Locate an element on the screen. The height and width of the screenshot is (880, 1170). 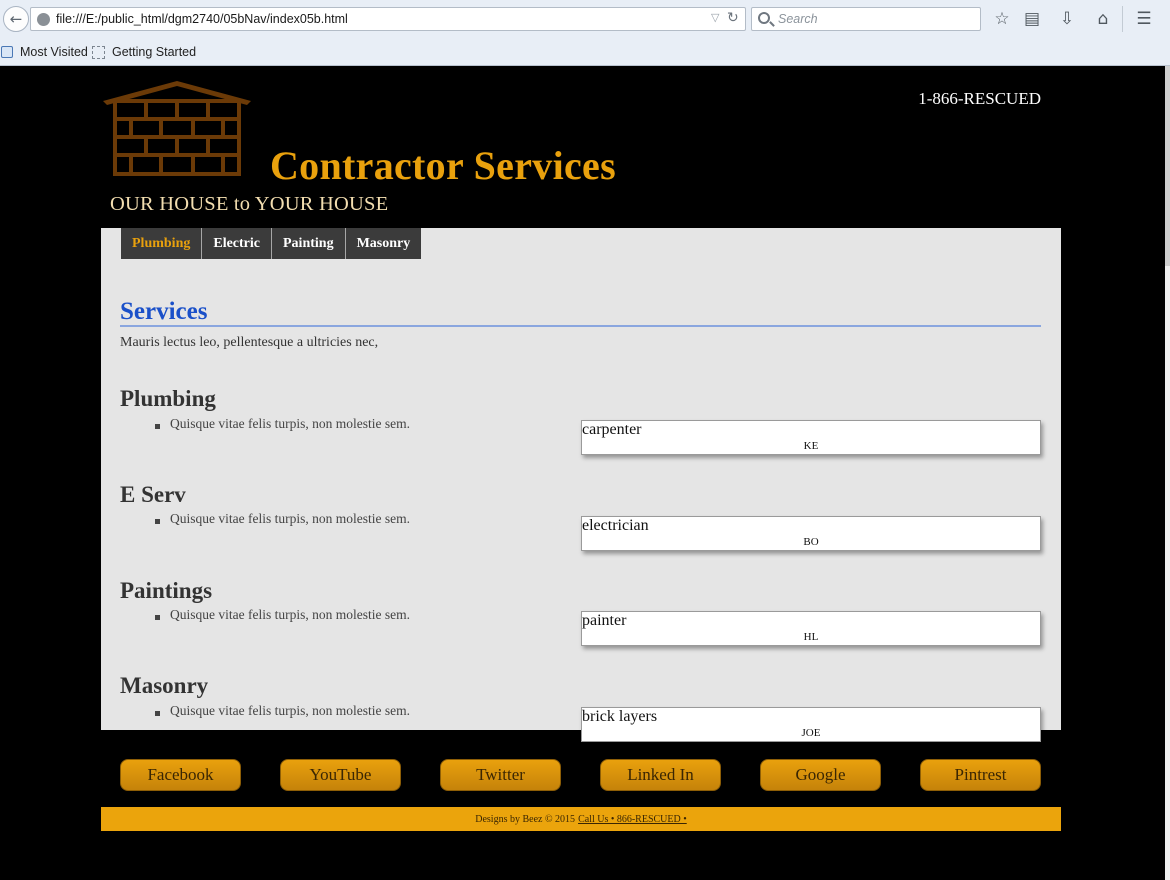
back-button: ← is located at coordinates (16, 19).